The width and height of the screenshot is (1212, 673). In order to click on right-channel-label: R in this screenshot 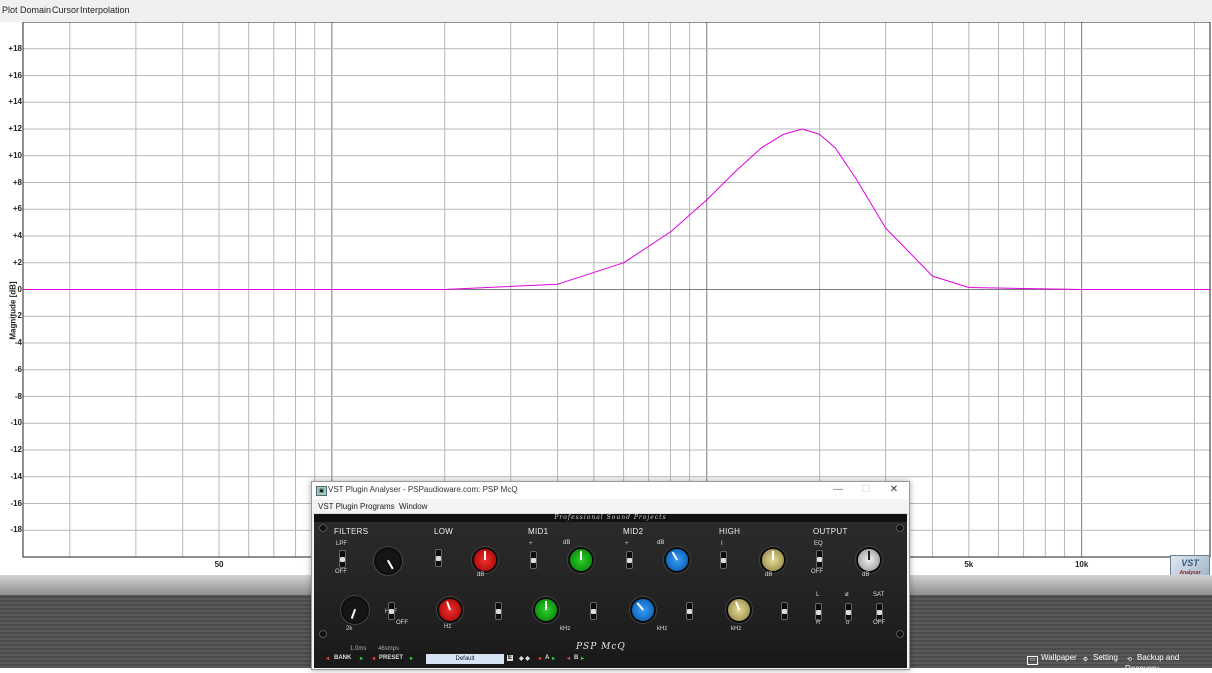, I will do `click(818, 623)`.